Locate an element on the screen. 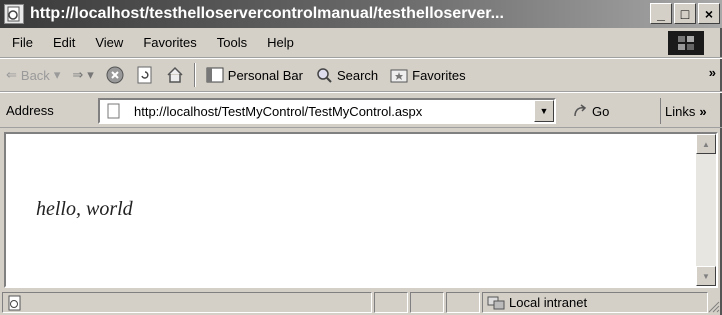  stop-icon is located at coordinates (115, 75).